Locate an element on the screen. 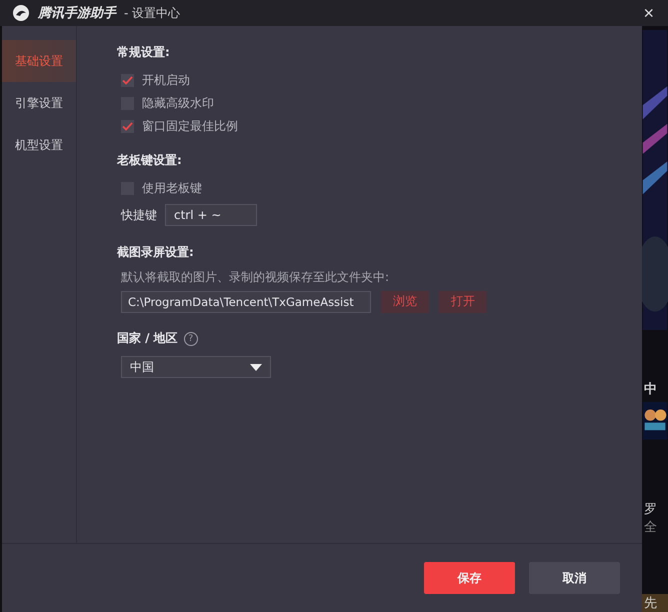  path-field: C:\ProgramData\Tencent\TxGameAssist is located at coordinates (246, 301).